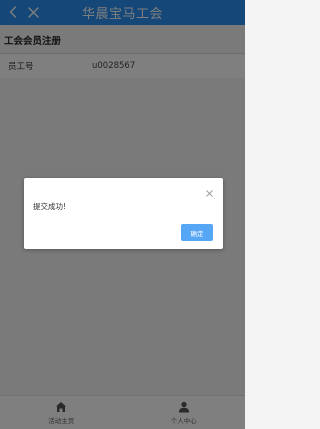  I want to click on close-icon, so click(209, 193).